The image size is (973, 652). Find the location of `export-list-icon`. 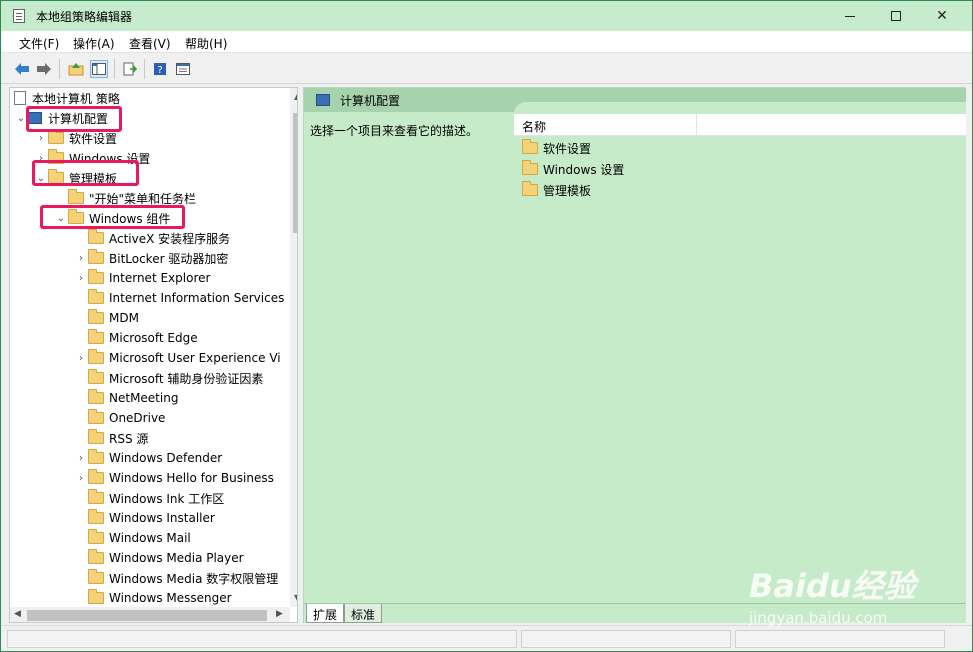

export-list-icon is located at coordinates (130, 69).